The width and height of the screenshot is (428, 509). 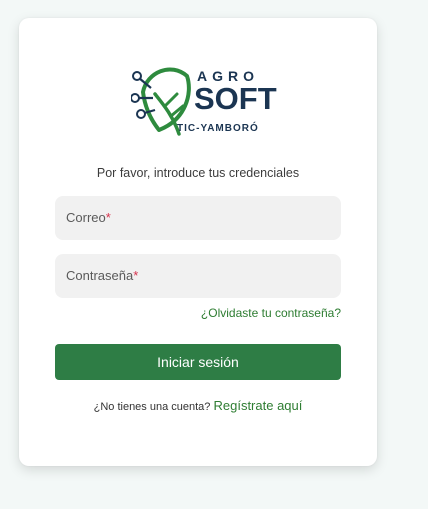 I want to click on agrosoft-logo: AGRO SOFT TIC-YAMBORÓ, so click(x=204, y=103).